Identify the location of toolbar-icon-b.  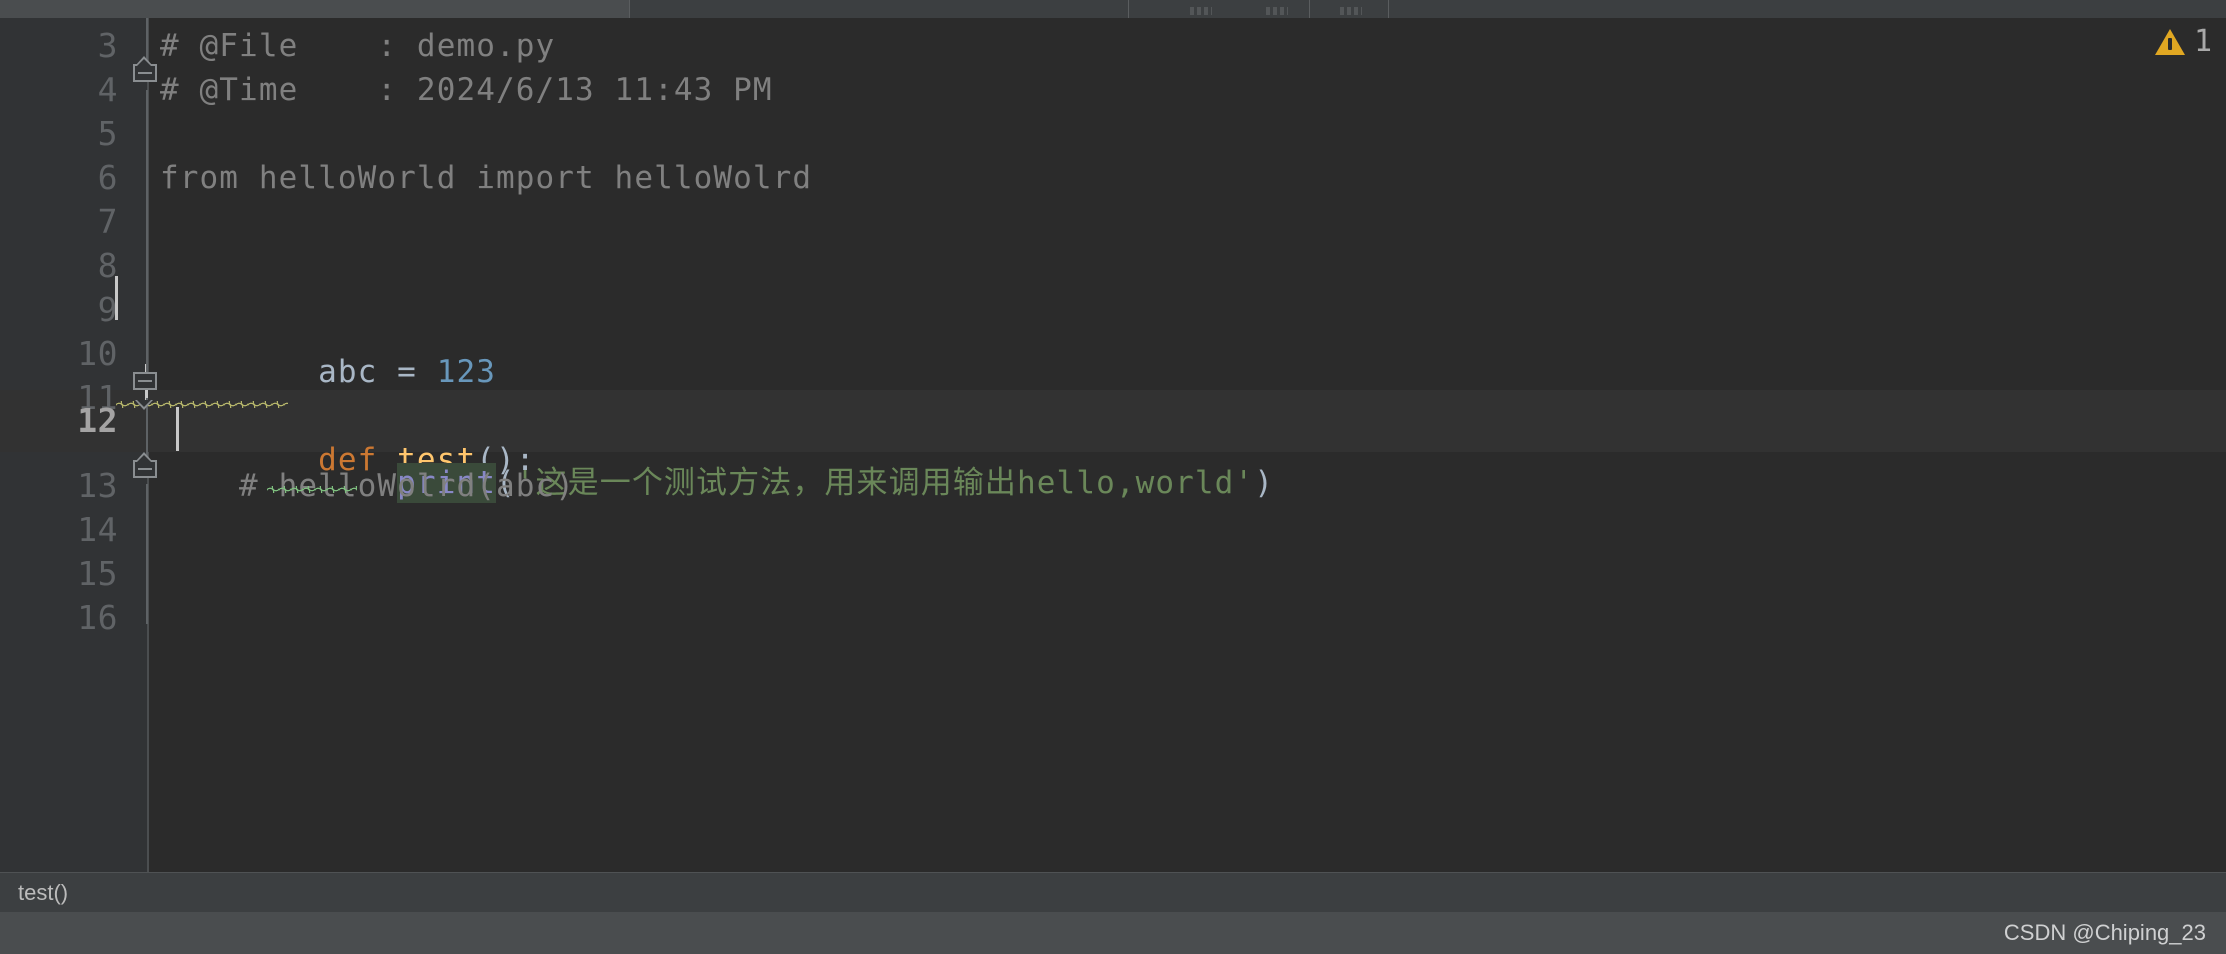
(1277, 11).